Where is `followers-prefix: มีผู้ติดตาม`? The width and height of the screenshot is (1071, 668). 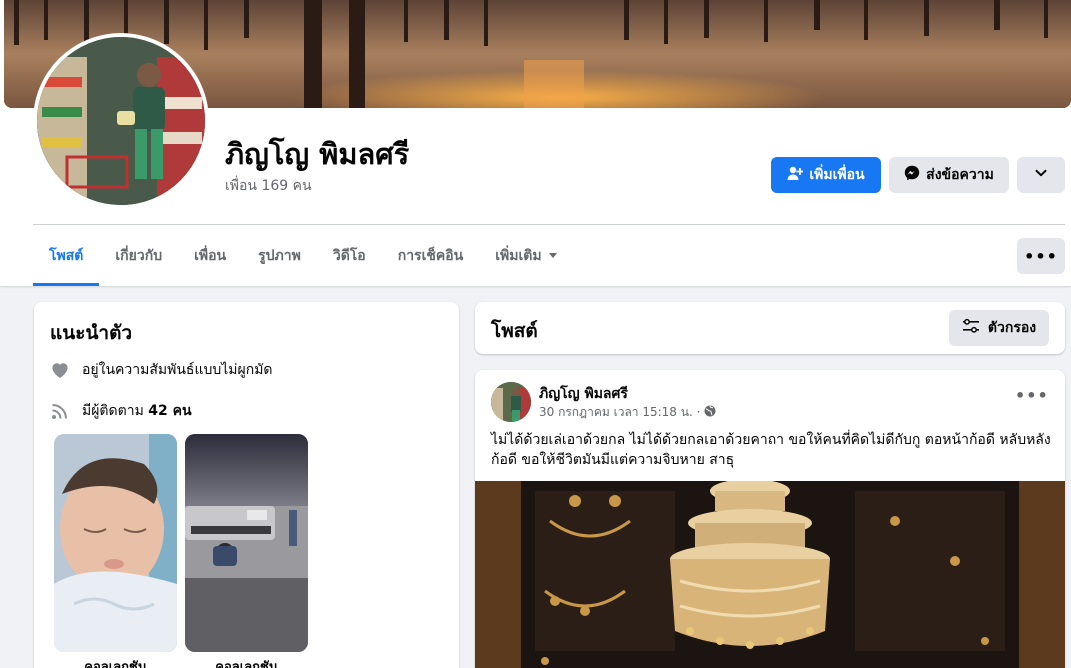
followers-prefix: มีผู้ติดตาม is located at coordinates (115, 411).